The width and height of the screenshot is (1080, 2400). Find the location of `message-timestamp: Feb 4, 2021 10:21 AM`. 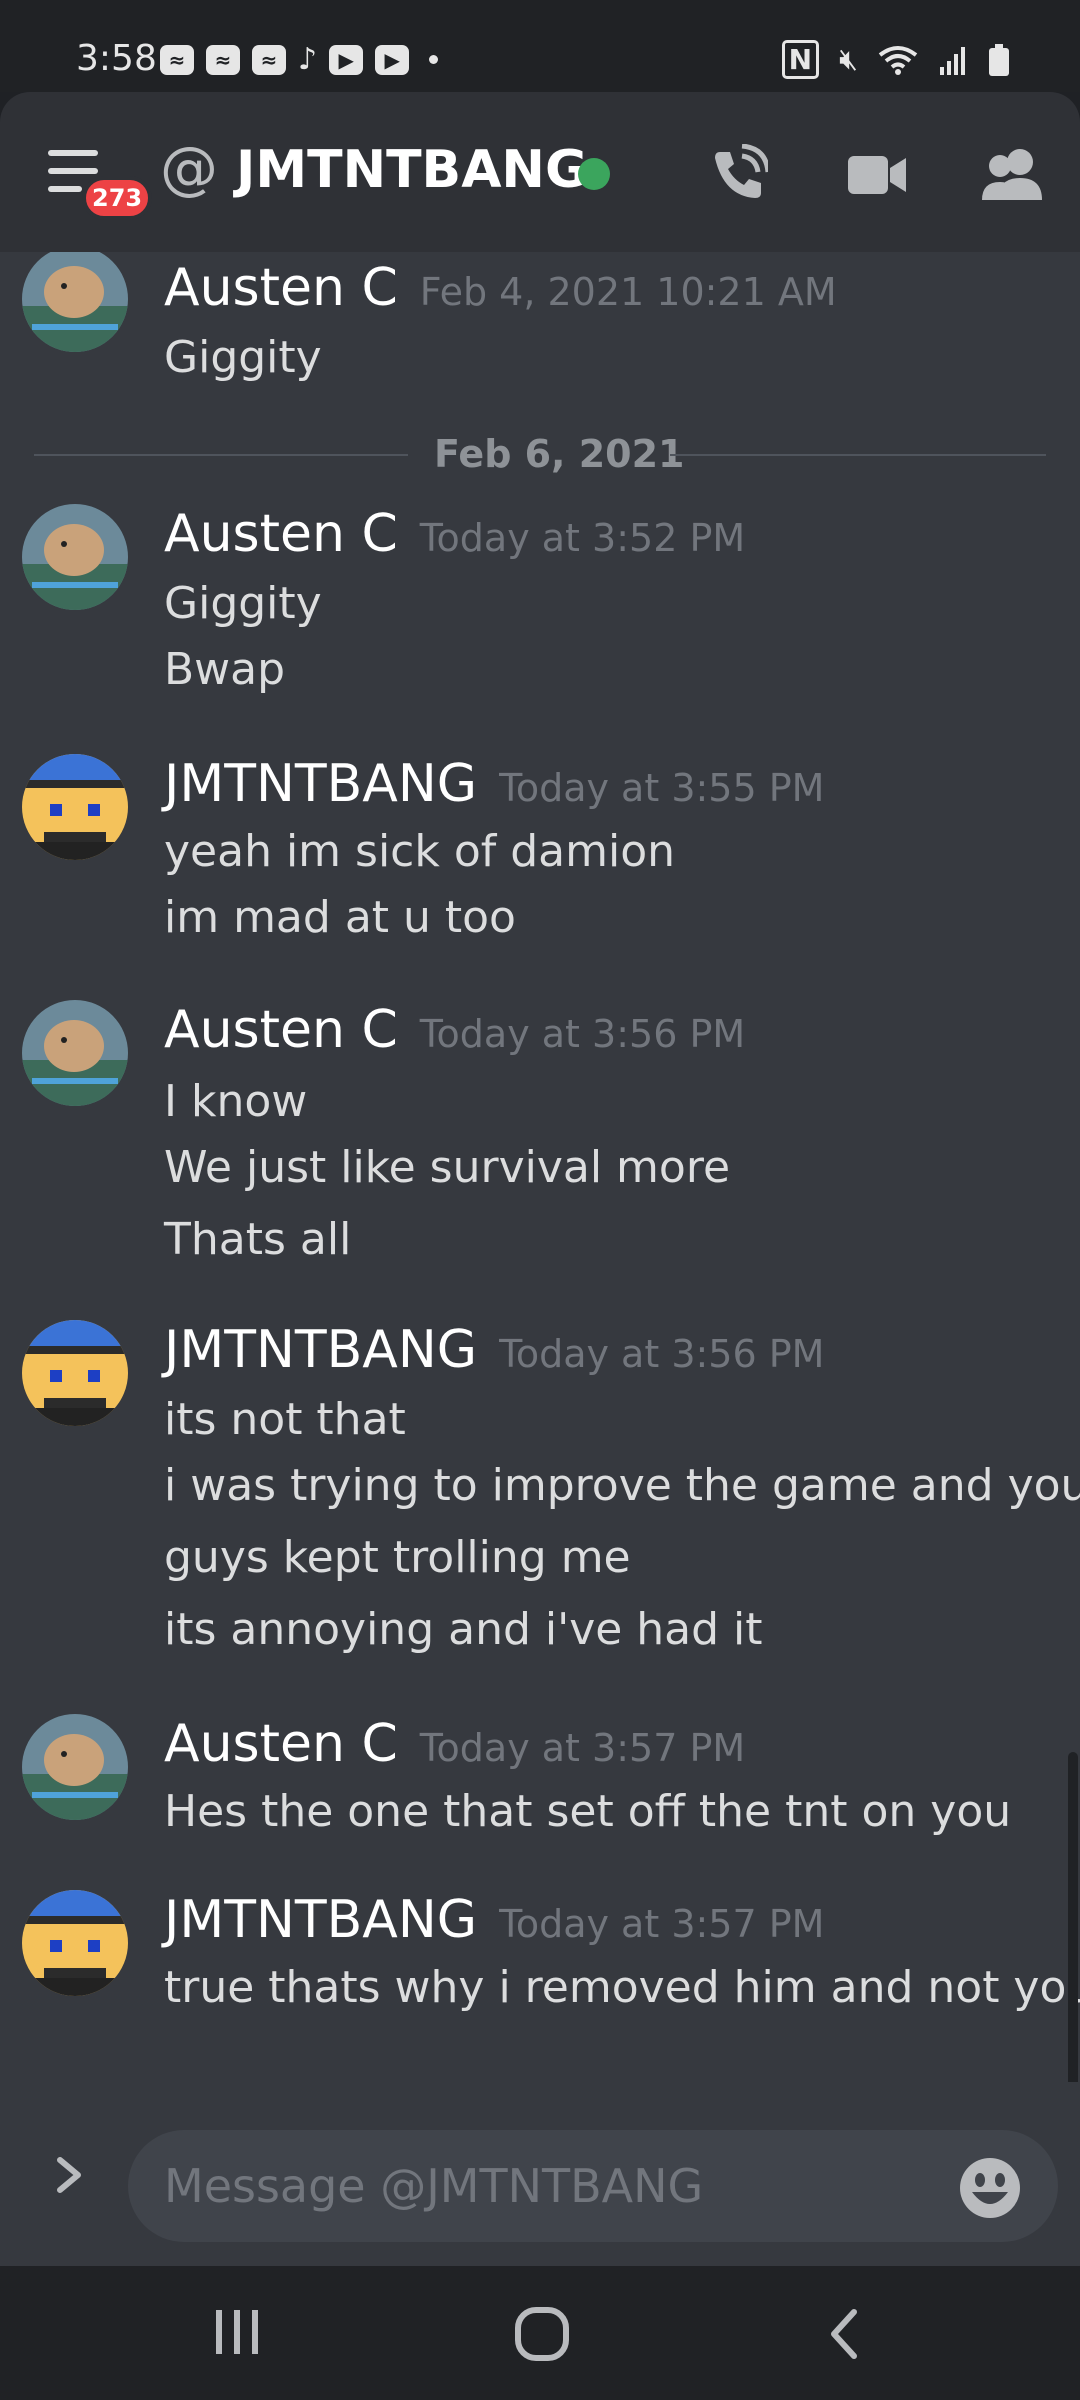

message-timestamp: Feb 4, 2021 10:21 AM is located at coordinates (628, 292).